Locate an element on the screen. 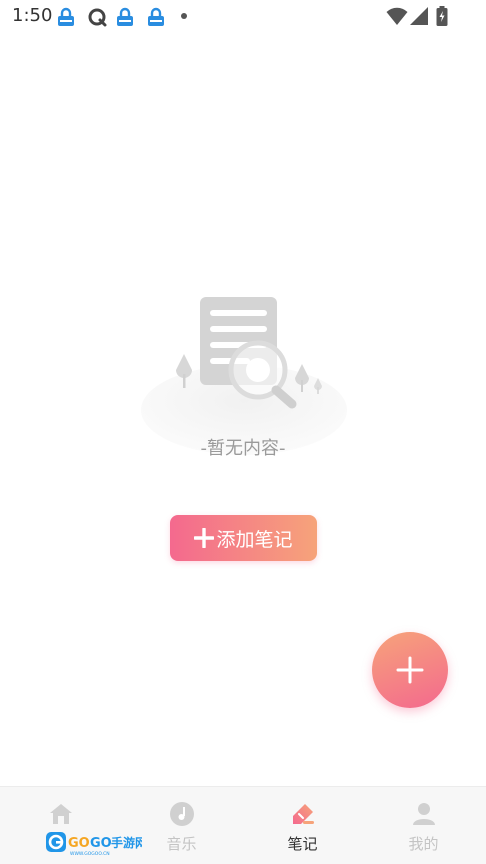 Image resolution: width=486 pixels, height=864 pixels. floating-add-button is located at coordinates (410, 670).